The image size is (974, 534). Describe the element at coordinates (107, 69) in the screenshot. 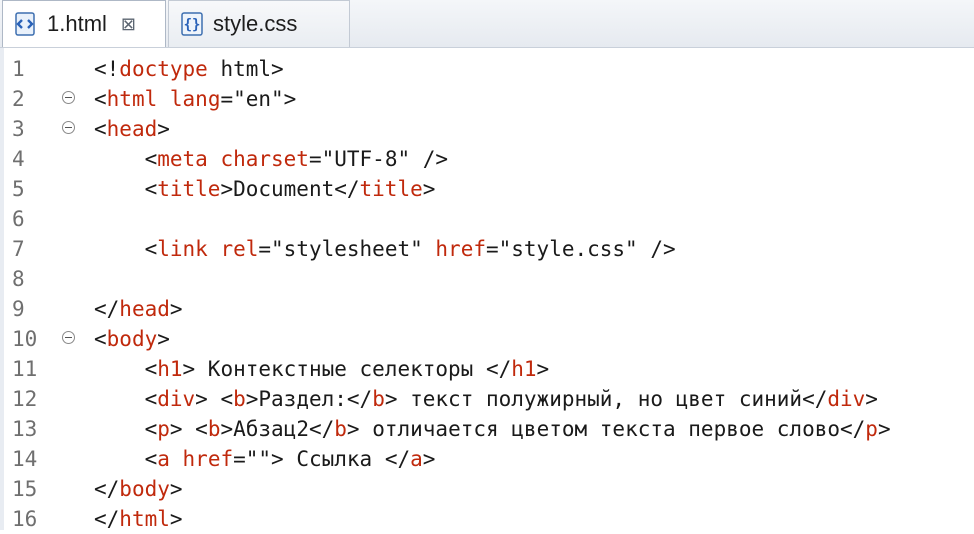

I see `code-text-token: <!` at that location.